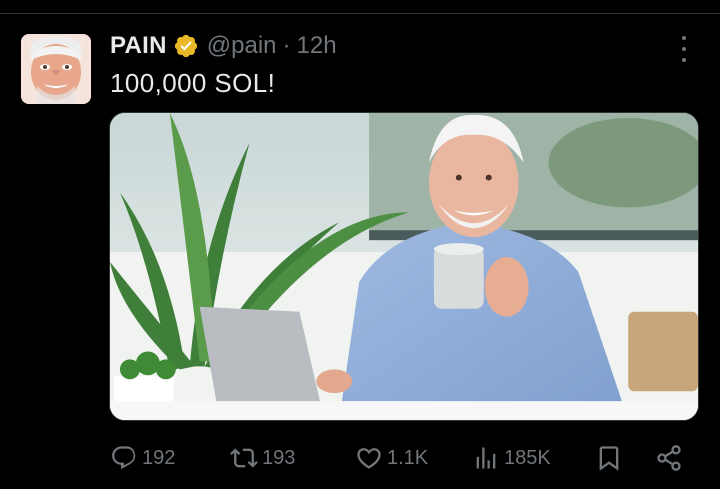 Image resolution: width=720 pixels, height=489 pixels. I want to click on views-button: 185K, so click(511, 458).